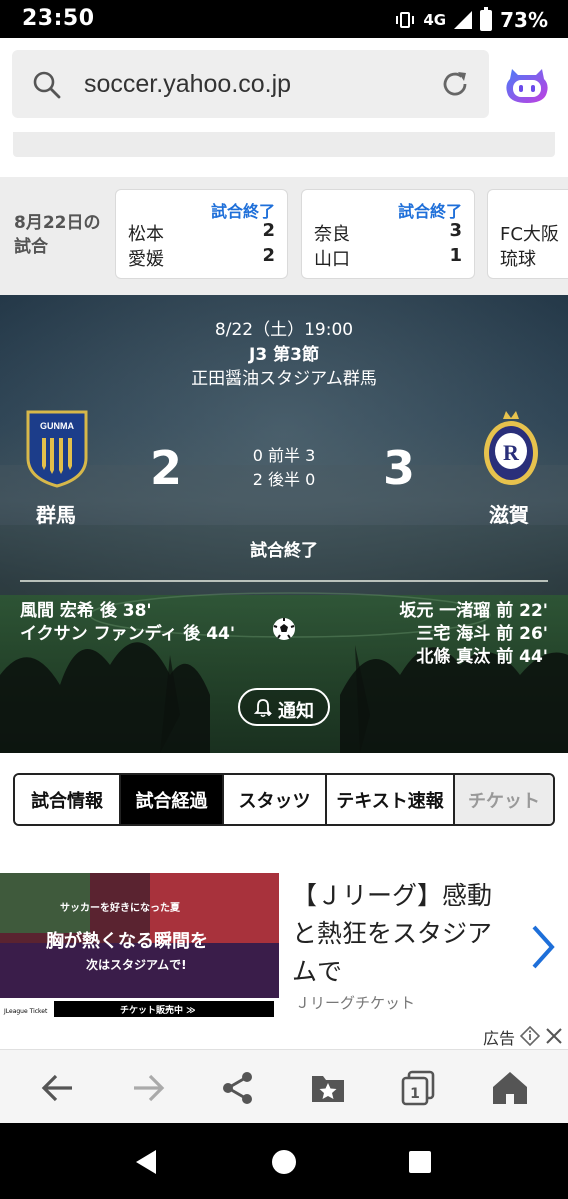 This screenshot has width=568, height=1199. Describe the element at coordinates (455, 84) in the screenshot. I see `reload-icon` at that location.